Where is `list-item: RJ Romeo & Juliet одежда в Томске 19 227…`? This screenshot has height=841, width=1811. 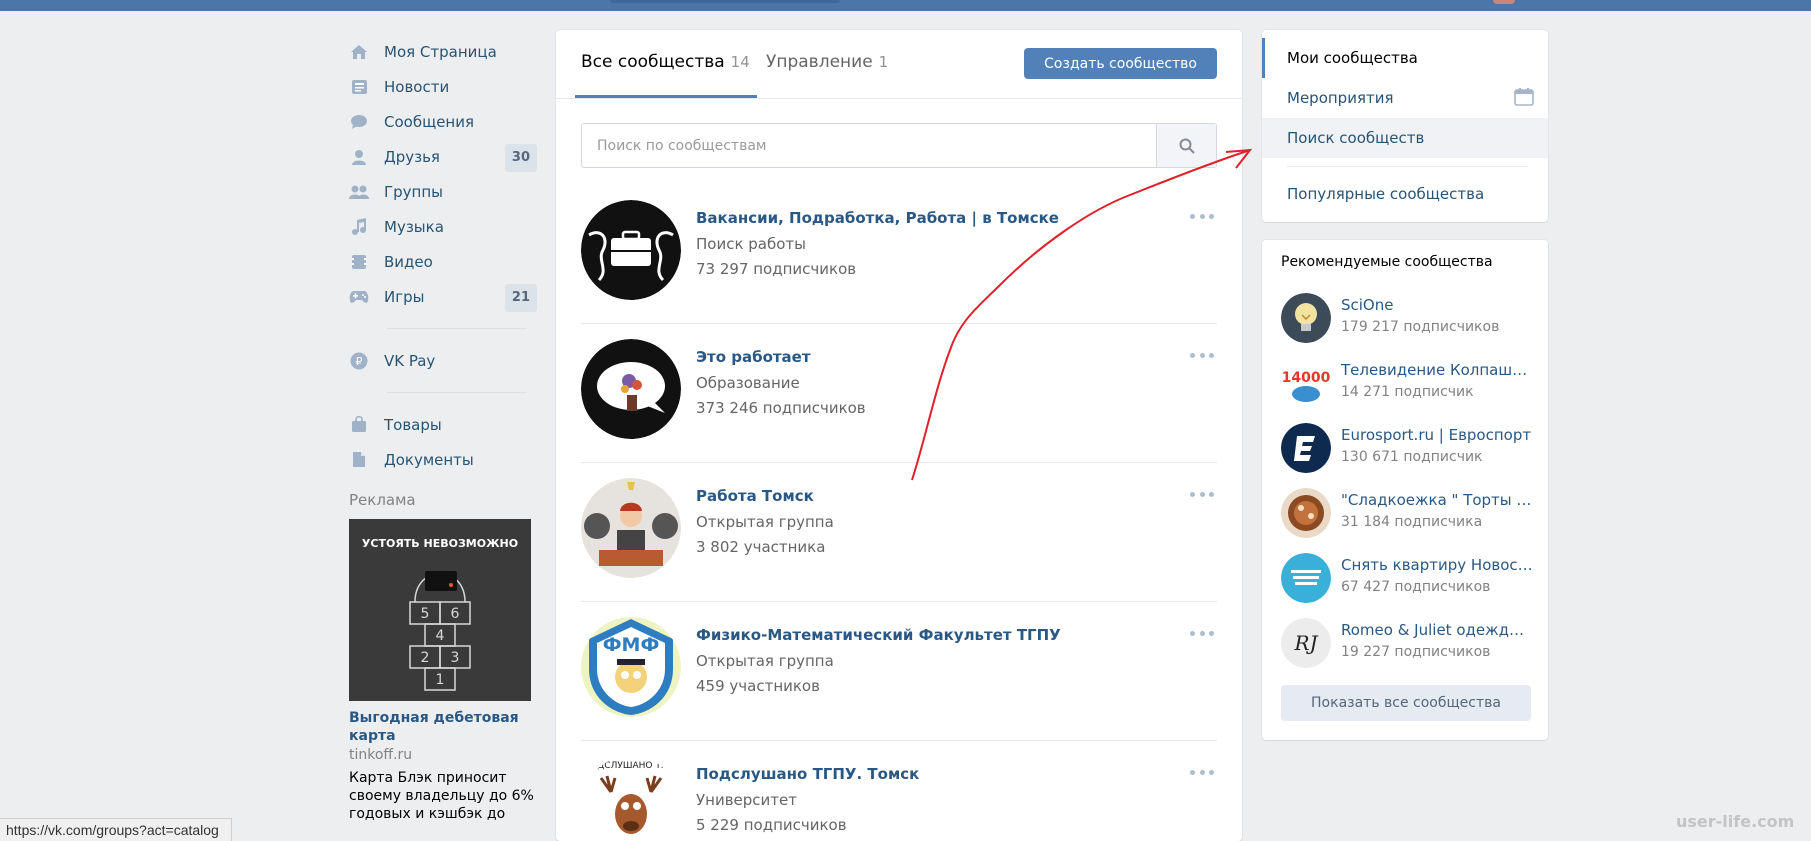 list-item: RJ Romeo & Juliet одежда в Томске 19 227… is located at coordinates (1407, 650).